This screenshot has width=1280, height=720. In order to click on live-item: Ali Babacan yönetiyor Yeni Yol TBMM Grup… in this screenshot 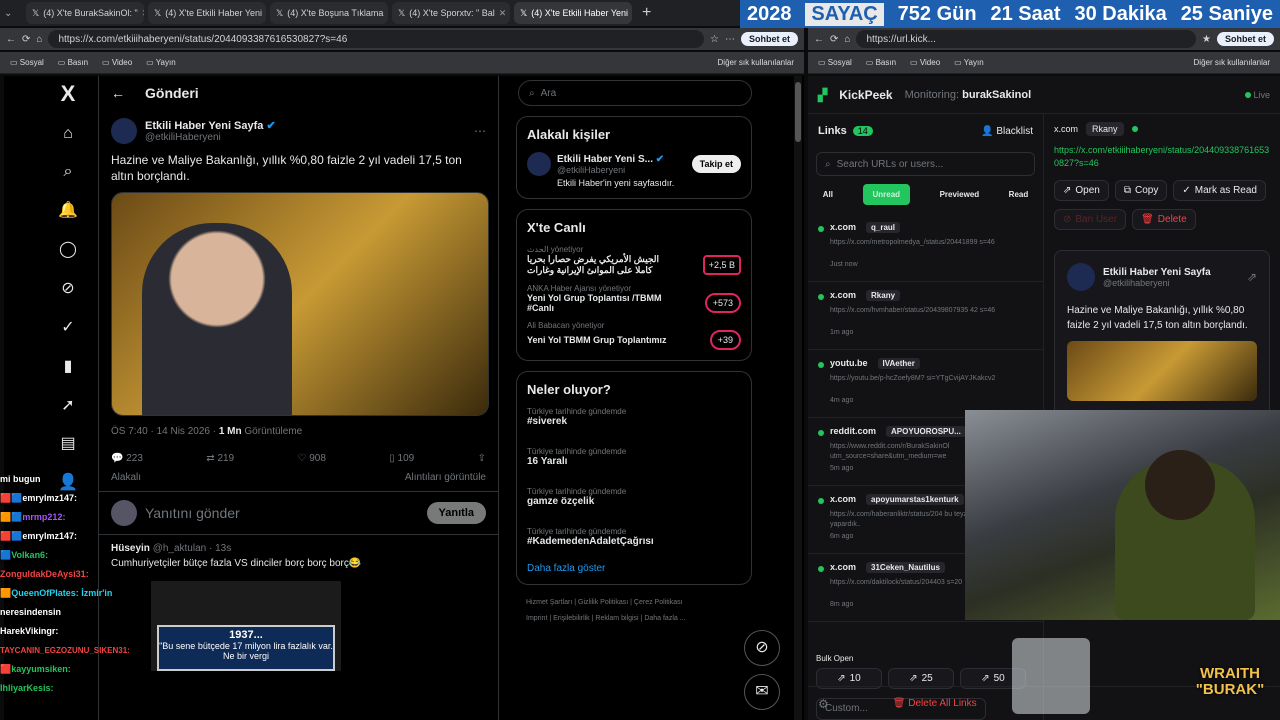, I will do `click(634, 335)`.